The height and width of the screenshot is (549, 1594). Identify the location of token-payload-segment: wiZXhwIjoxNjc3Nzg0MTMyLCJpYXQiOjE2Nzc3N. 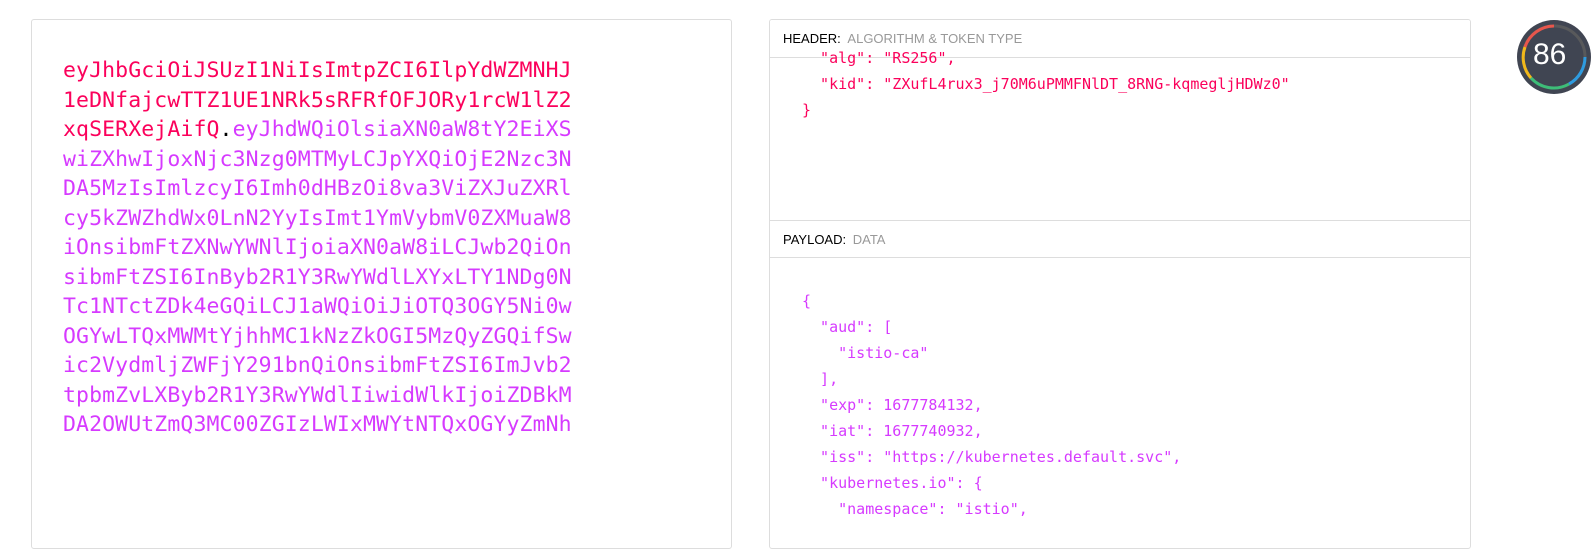
(317, 159).